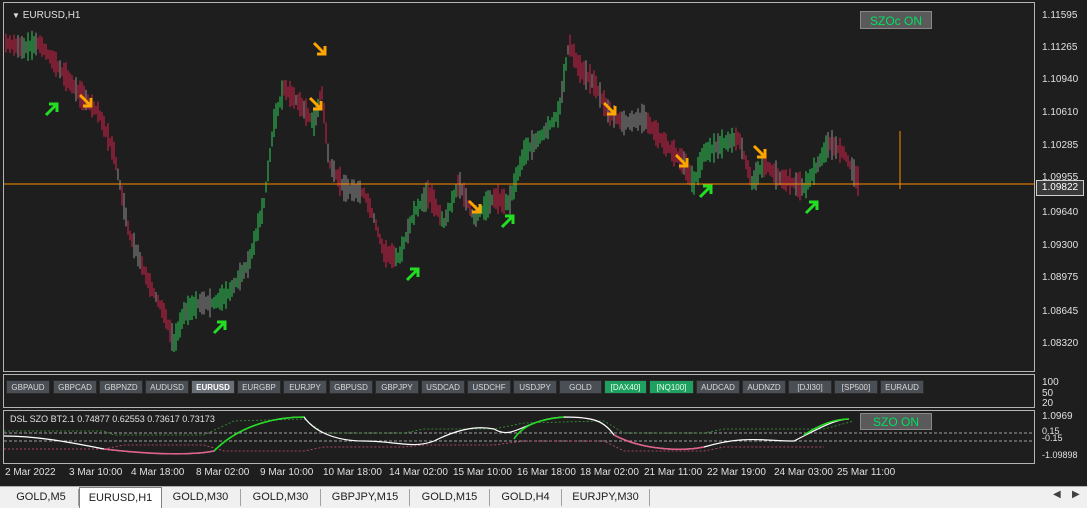 The image size is (1087, 508). Describe the element at coordinates (810, 387) in the screenshot. I see `symbol-button-dji30: [DJI30]` at that location.